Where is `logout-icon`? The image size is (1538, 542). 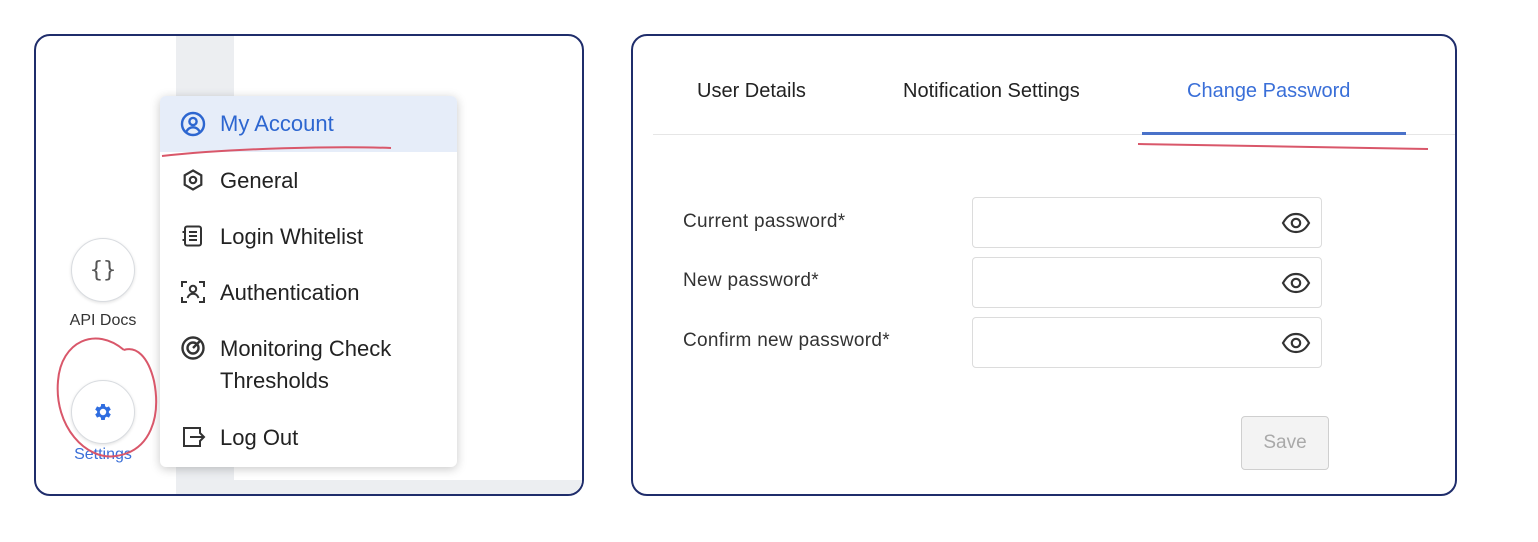
logout-icon is located at coordinates (193, 437).